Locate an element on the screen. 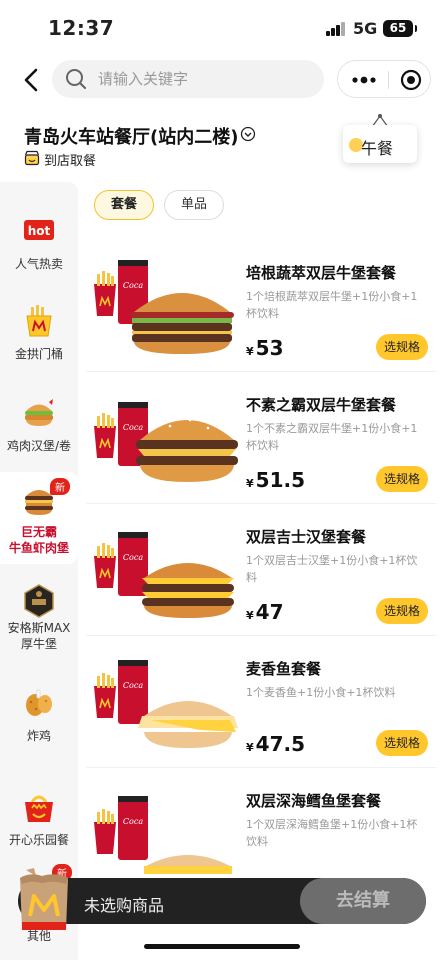 This screenshot has height=960, width=444. fried-chicken-icon is located at coordinates (39, 702).